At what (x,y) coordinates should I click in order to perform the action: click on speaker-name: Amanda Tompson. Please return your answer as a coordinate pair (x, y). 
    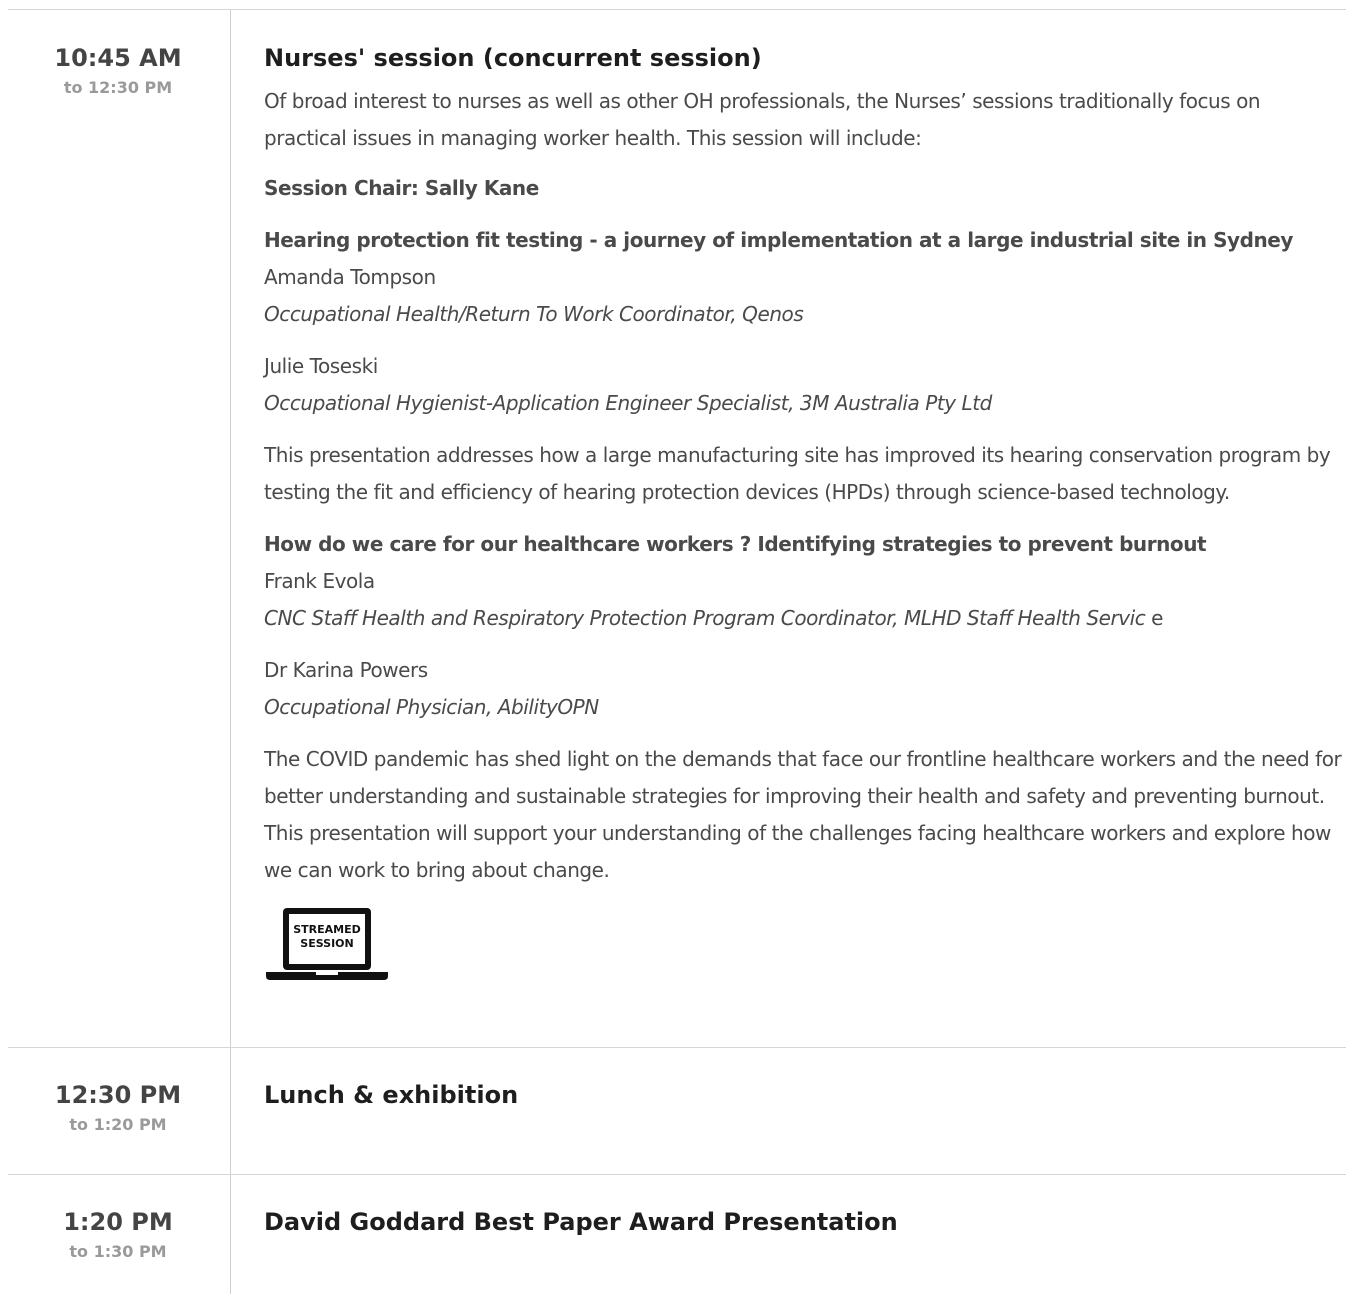
    Looking at the image, I should click on (350, 277).